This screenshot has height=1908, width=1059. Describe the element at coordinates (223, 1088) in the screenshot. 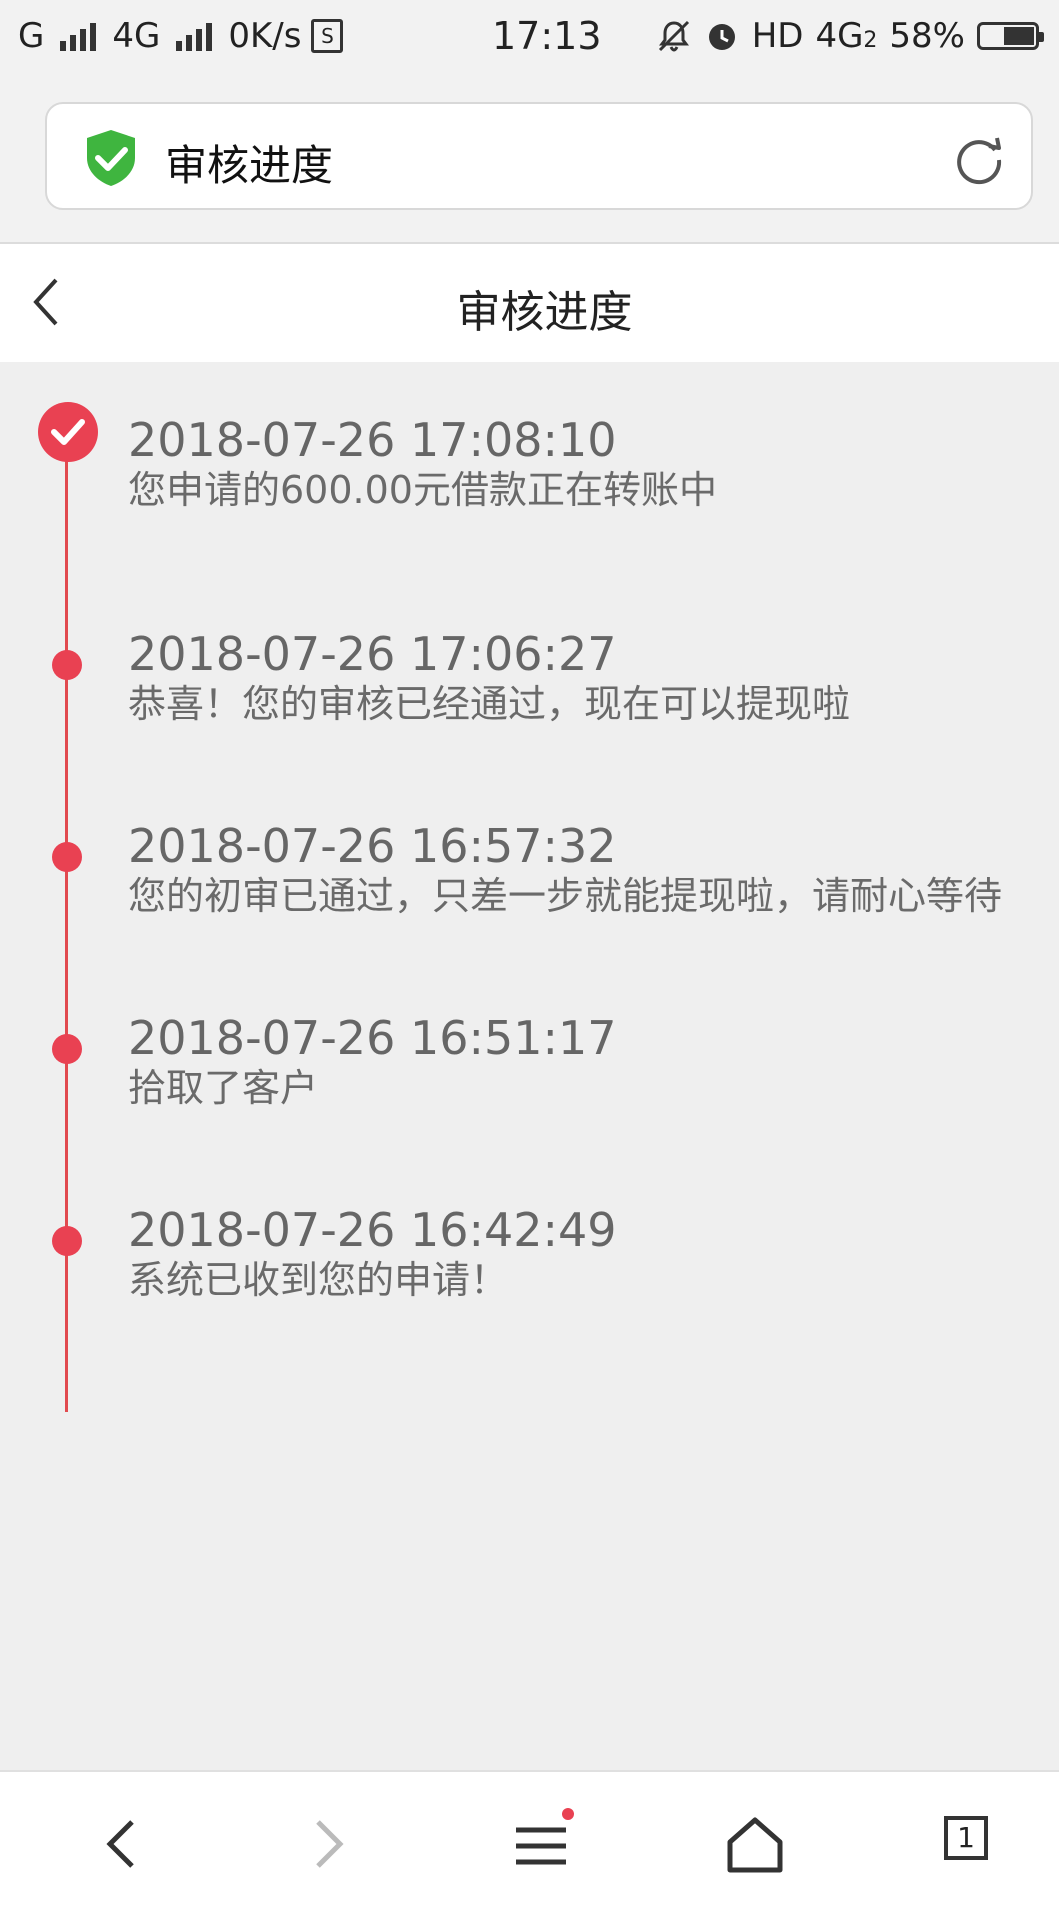

I see `entry-message: 拾取了客户` at that location.